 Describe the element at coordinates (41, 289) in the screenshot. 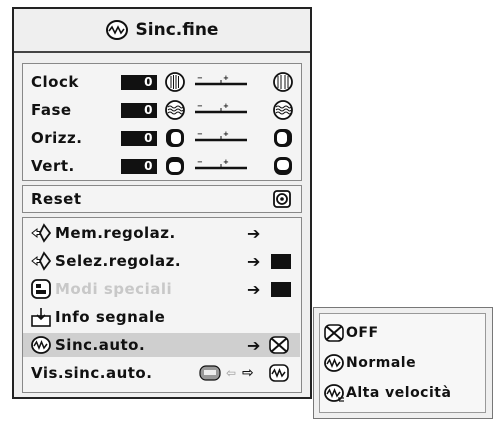

I see `special-modes-icon` at that location.